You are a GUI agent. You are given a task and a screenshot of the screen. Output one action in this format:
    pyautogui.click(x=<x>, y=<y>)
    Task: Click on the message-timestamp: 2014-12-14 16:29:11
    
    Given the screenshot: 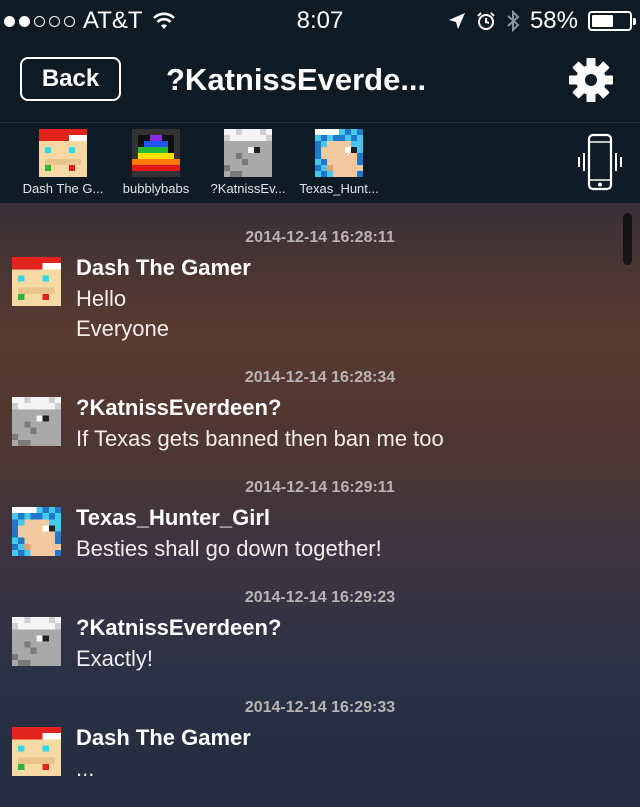 What is the action you would take?
    pyautogui.click(x=320, y=487)
    